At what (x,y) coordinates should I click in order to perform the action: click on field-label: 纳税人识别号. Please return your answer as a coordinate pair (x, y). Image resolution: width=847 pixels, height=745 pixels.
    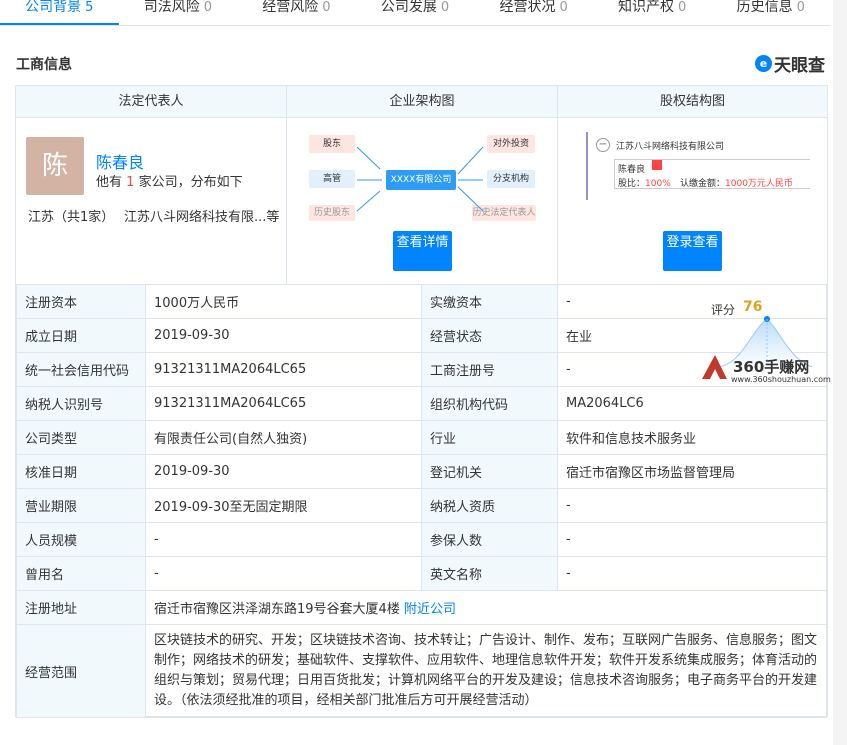
    Looking at the image, I should click on (81, 403).